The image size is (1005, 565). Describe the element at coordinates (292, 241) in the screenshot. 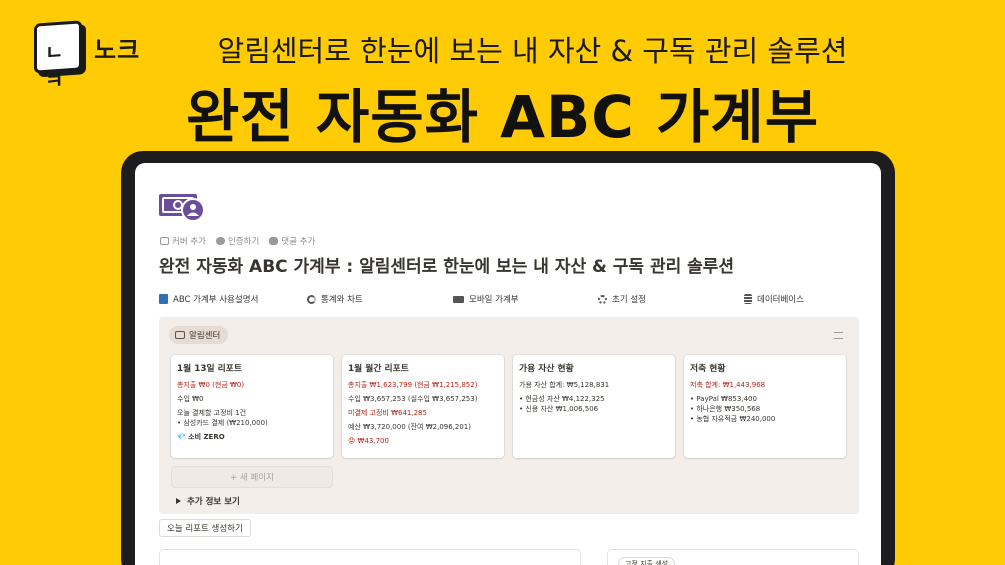

I see `add-comment-button: 댓글 추가` at that location.